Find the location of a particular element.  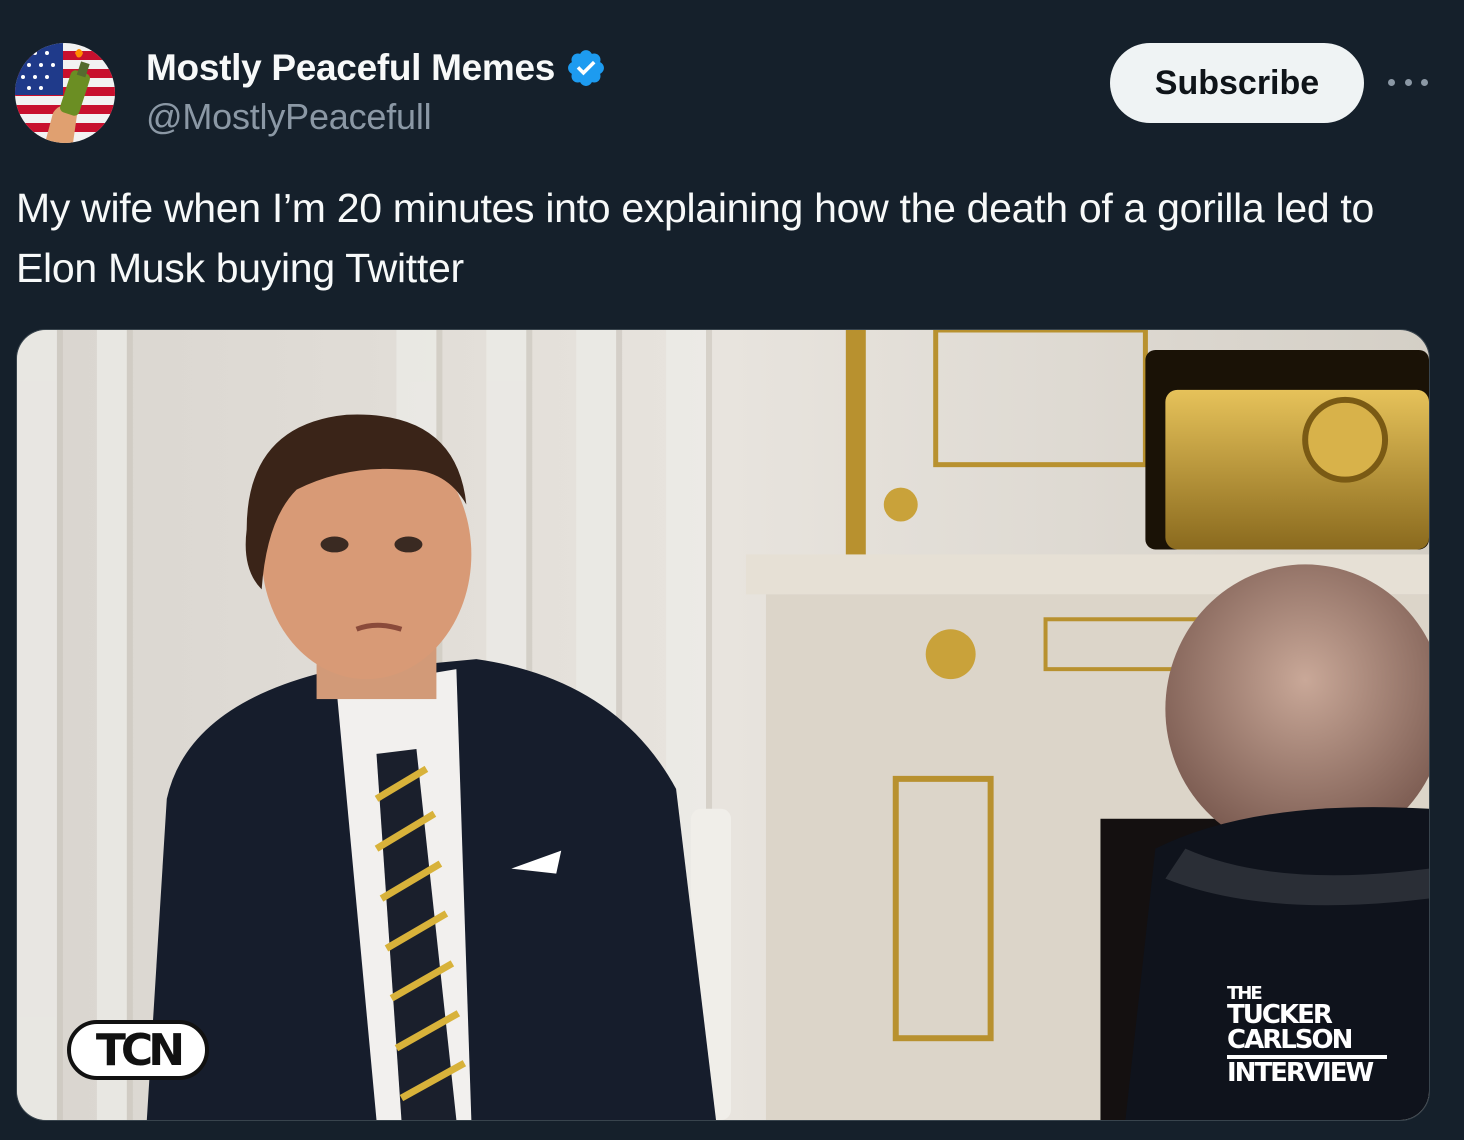

handle: @MostlyPeacefull is located at coordinates (289, 117).